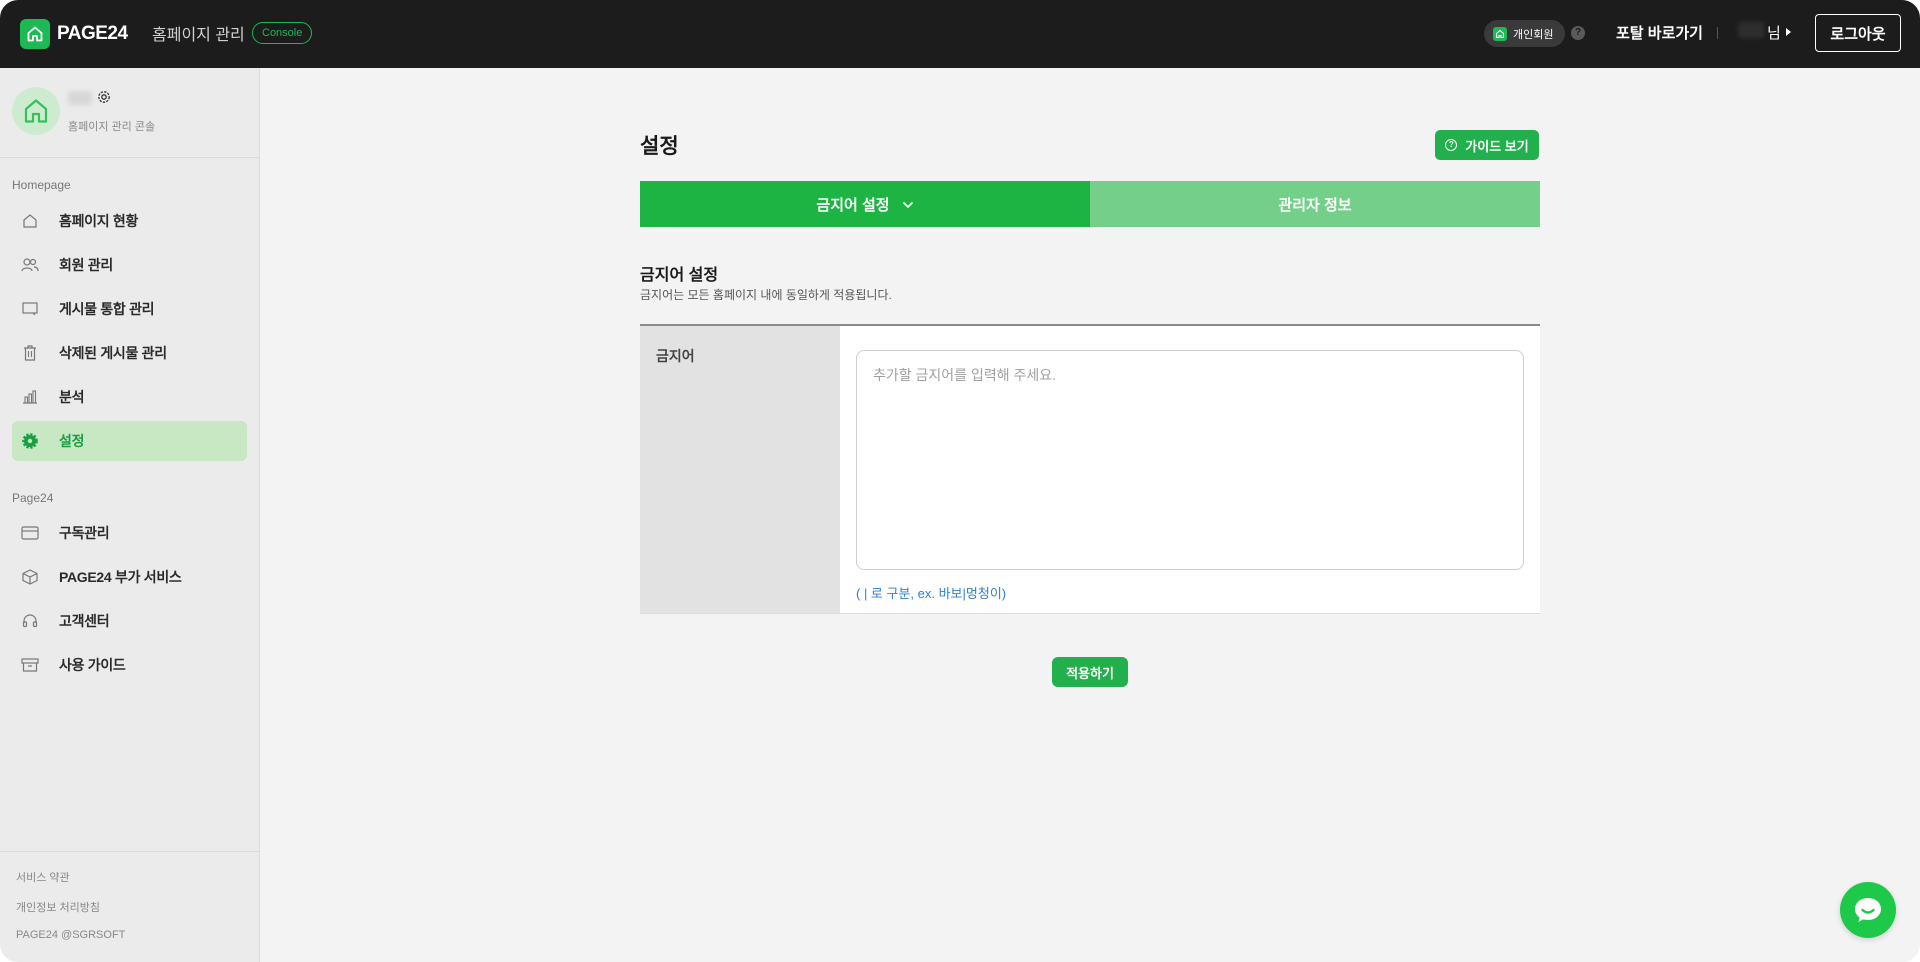  What do you see at coordinates (740, 469) in the screenshot?
I see `form-label: 금지어` at bounding box center [740, 469].